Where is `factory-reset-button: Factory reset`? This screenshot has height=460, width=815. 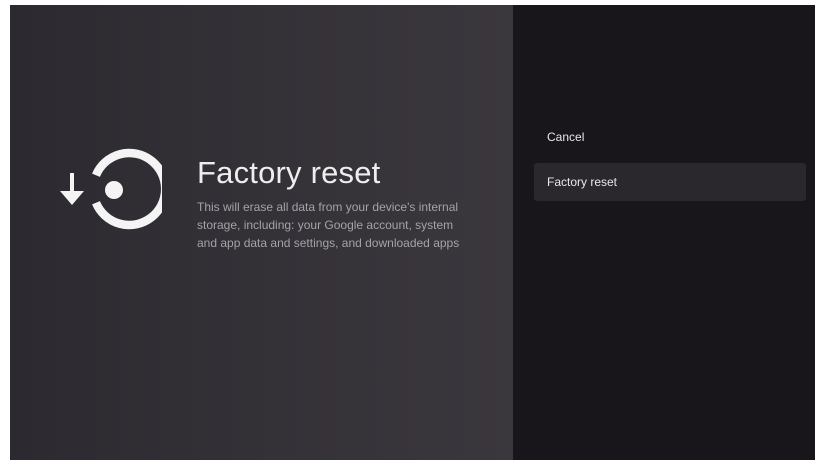
factory-reset-button: Factory reset is located at coordinates (670, 182).